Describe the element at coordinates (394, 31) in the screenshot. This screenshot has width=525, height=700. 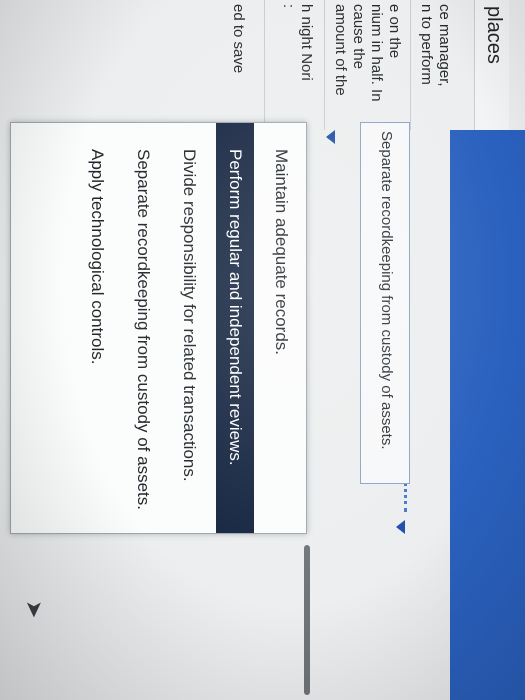
I see `left-column-line: e on the` at that location.